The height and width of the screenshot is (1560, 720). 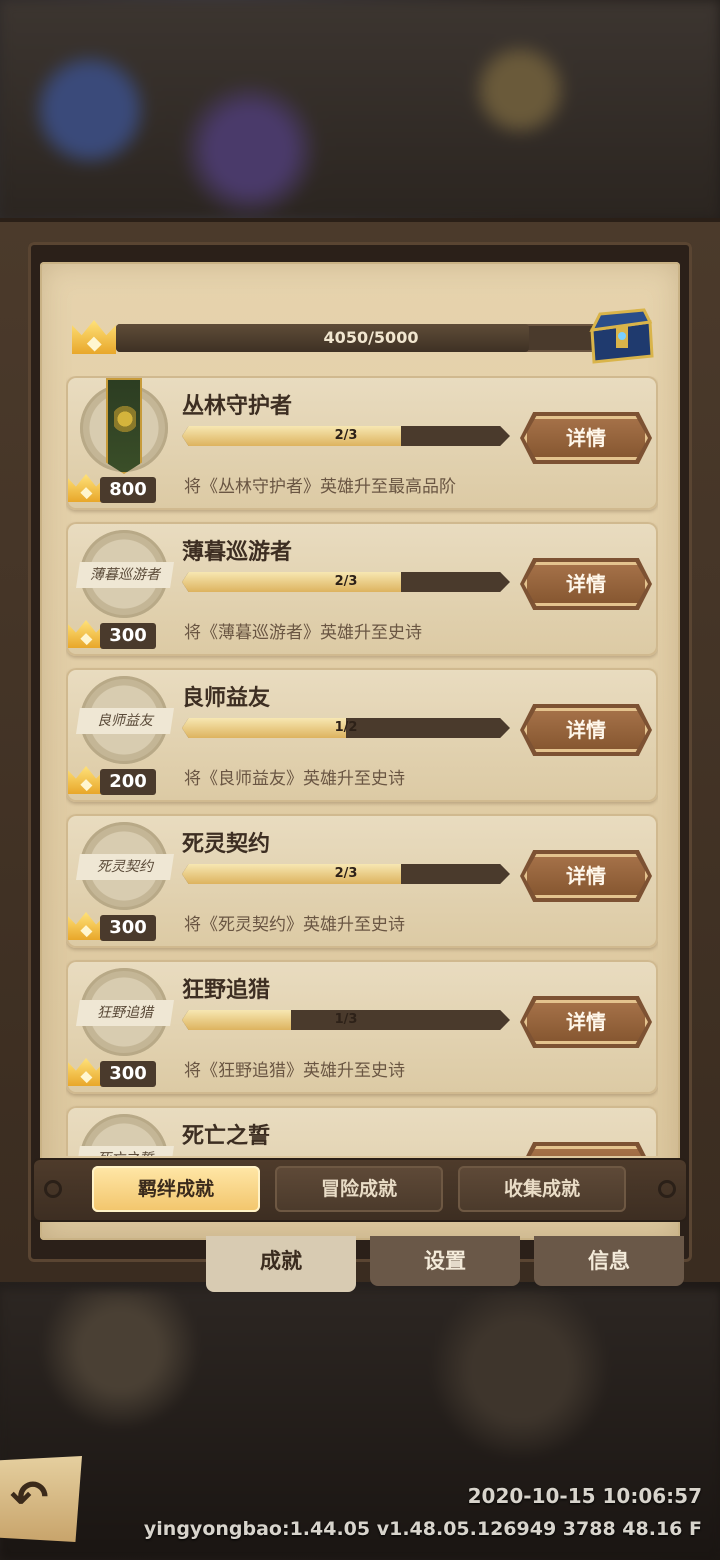 I want to click on subtab-adventure-achievements: 冒险成就, so click(x=359, y=1189).